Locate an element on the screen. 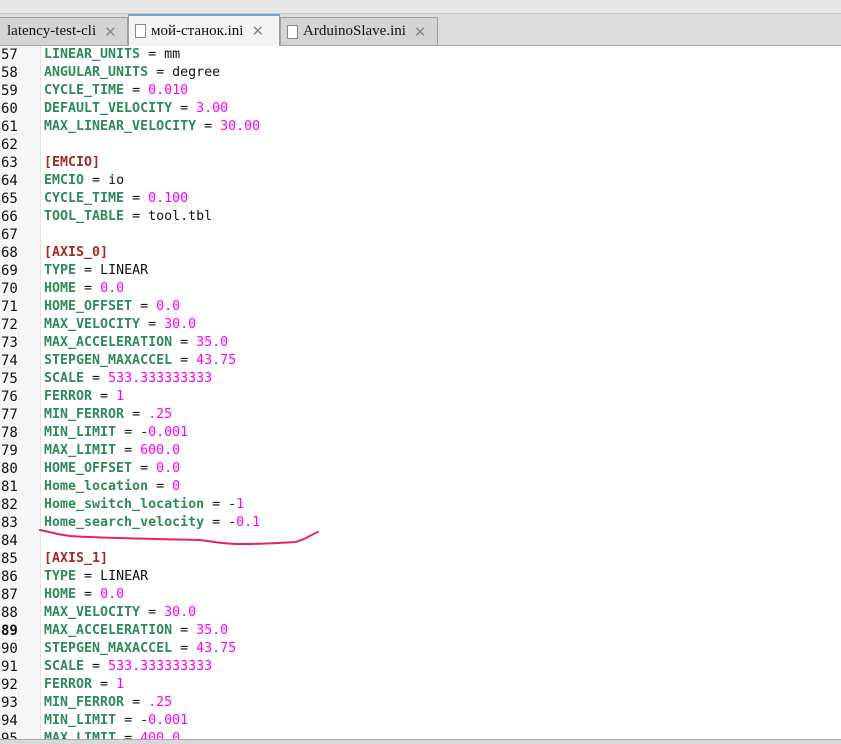 The image size is (841, 744). tab-arduinoslave-ini: ArduinoSlave.ini ✕ is located at coordinates (359, 31).